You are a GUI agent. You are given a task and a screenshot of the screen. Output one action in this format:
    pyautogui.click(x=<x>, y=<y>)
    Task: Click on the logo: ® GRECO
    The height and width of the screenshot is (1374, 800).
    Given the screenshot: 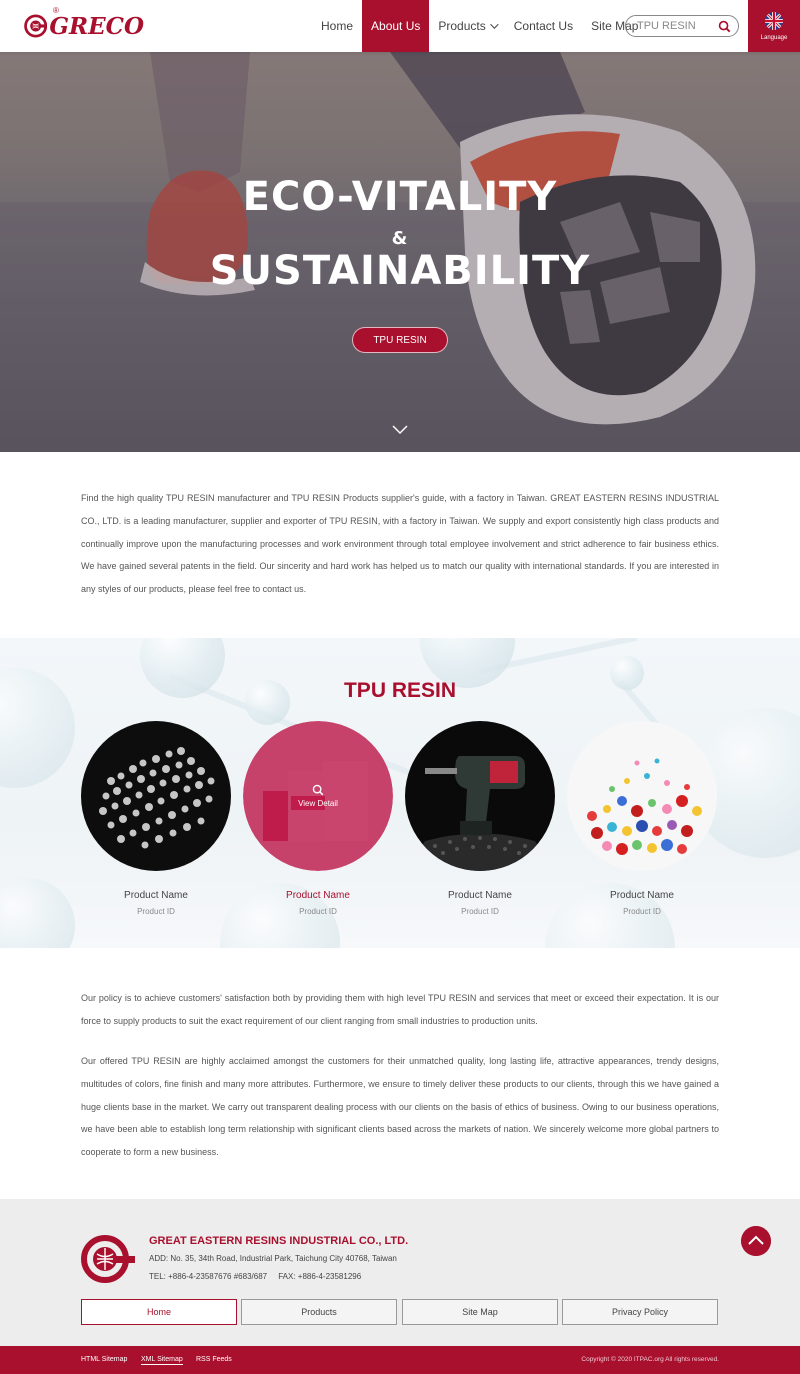 What is the action you would take?
    pyautogui.click(x=84, y=24)
    